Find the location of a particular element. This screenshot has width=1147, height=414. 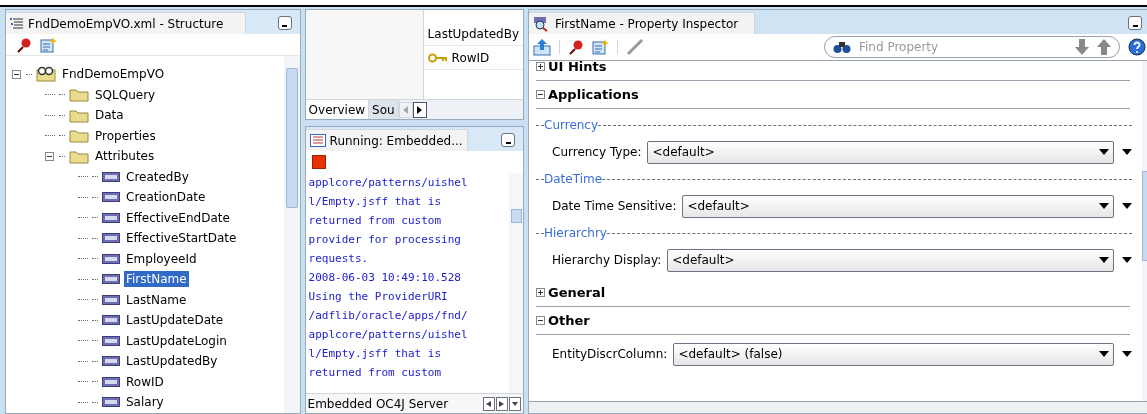

group-label: Currency is located at coordinates (571, 125).